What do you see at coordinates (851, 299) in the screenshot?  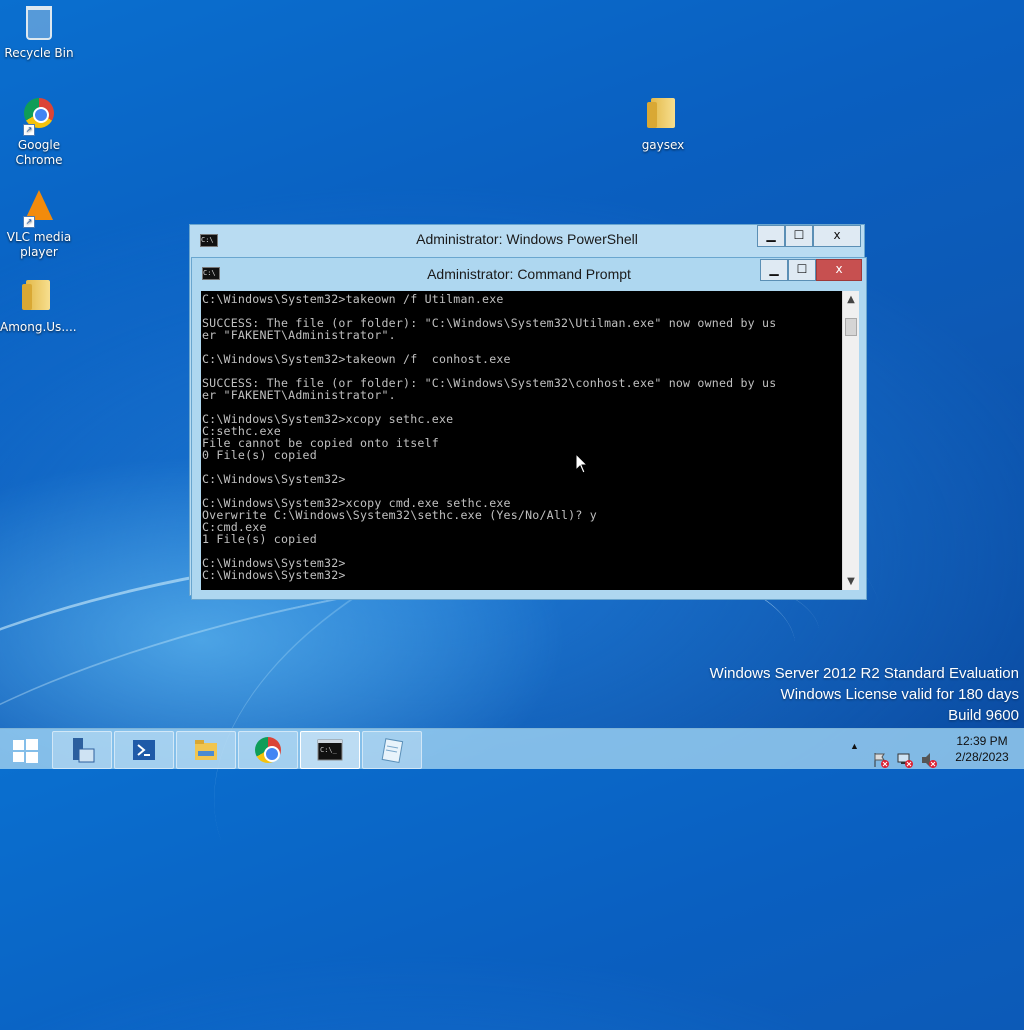 I see `scroll-up-button: ▲` at bounding box center [851, 299].